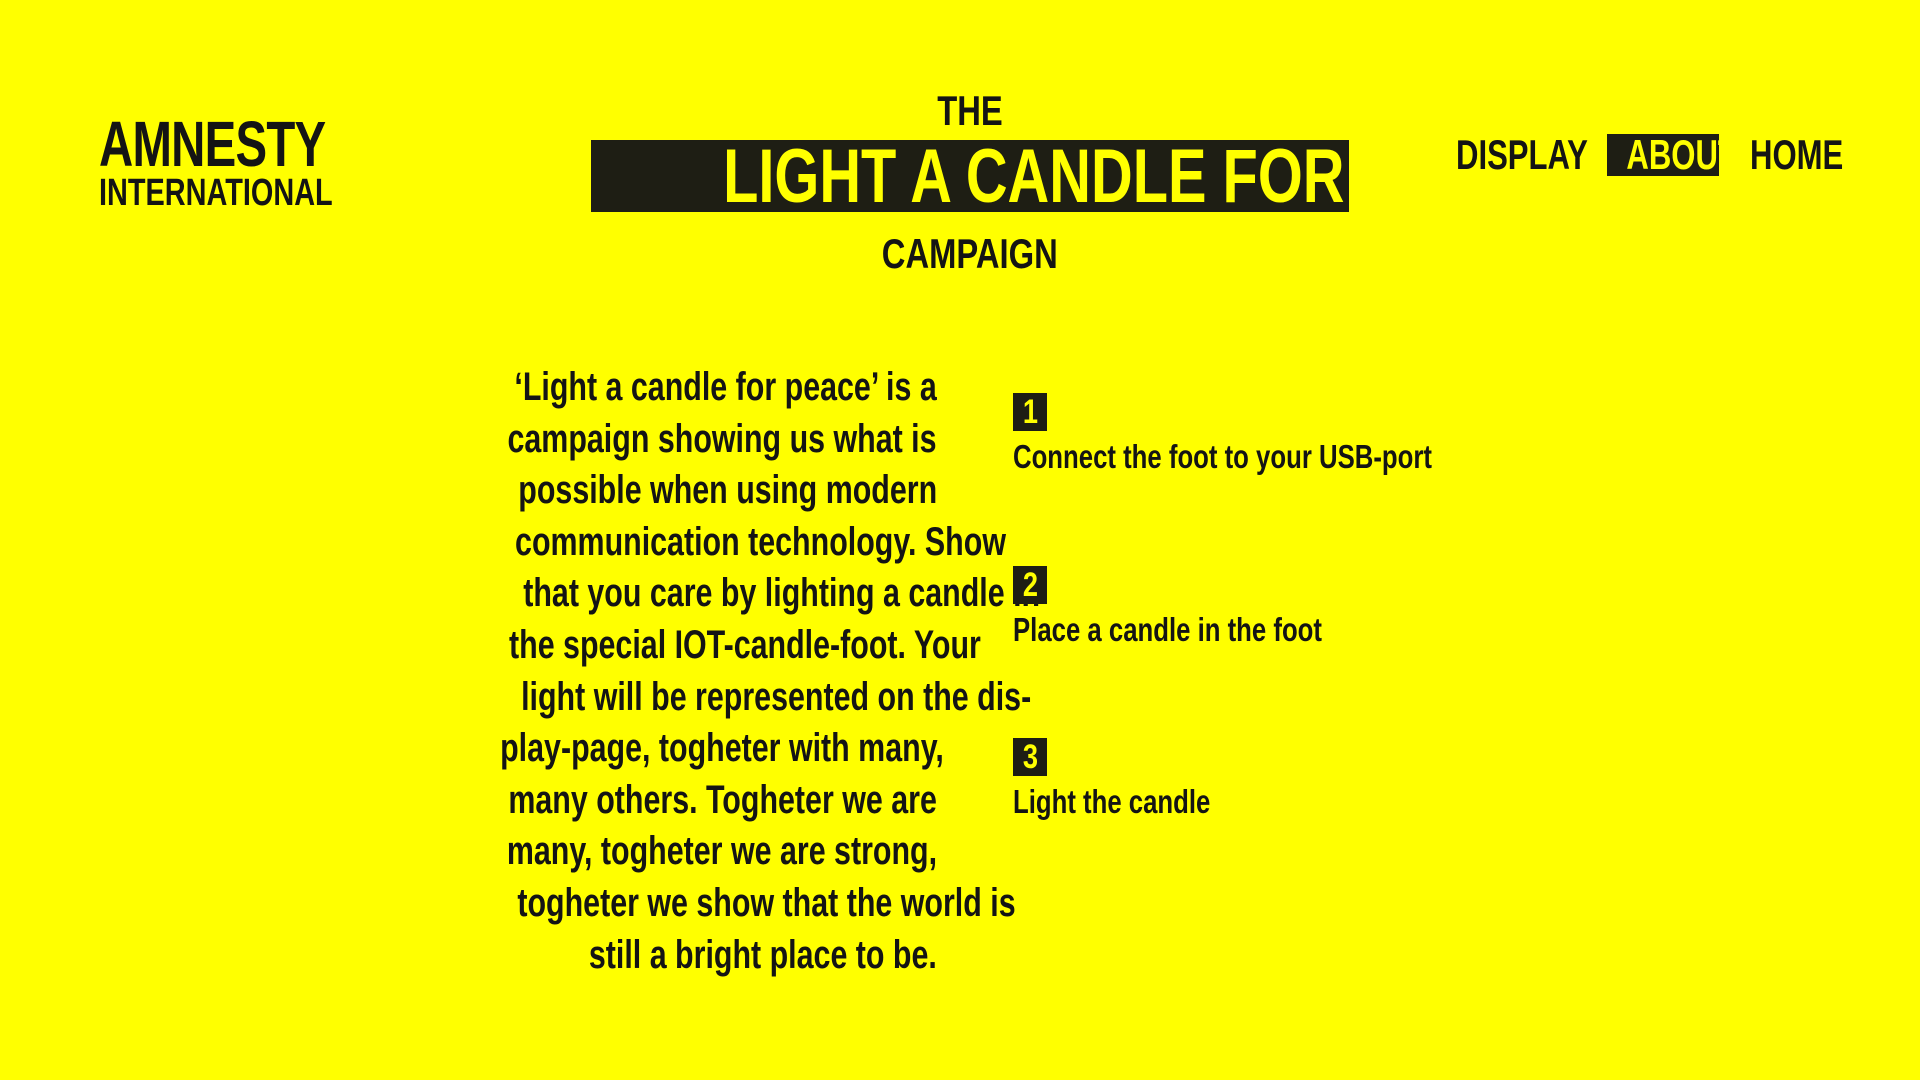  What do you see at coordinates (725, 387) in the screenshot?
I see `description-line: ‘Light a candle for peace’ is a` at bounding box center [725, 387].